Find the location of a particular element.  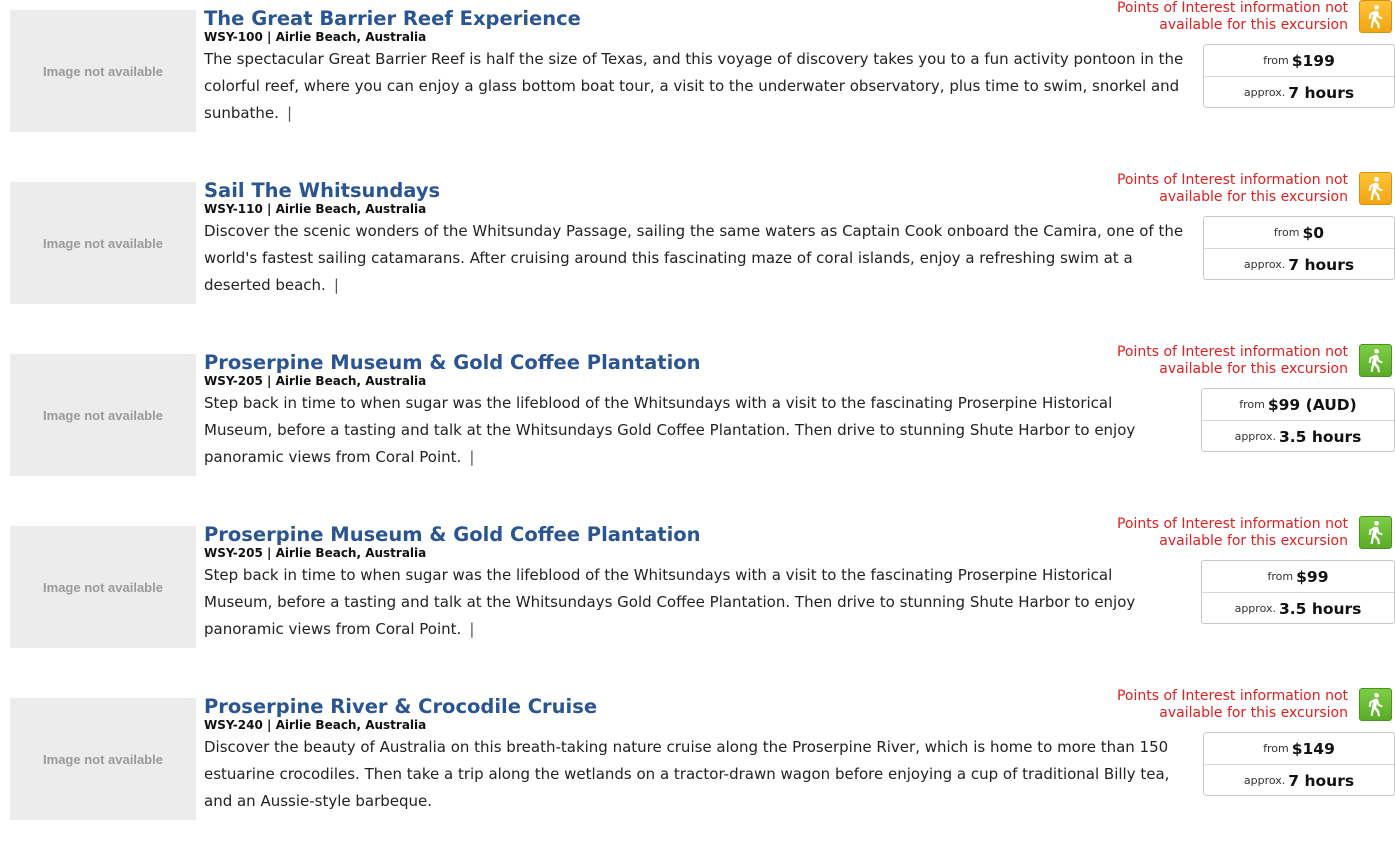

excursion-title-link: Sail The Whitsundays is located at coordinates (322, 191).